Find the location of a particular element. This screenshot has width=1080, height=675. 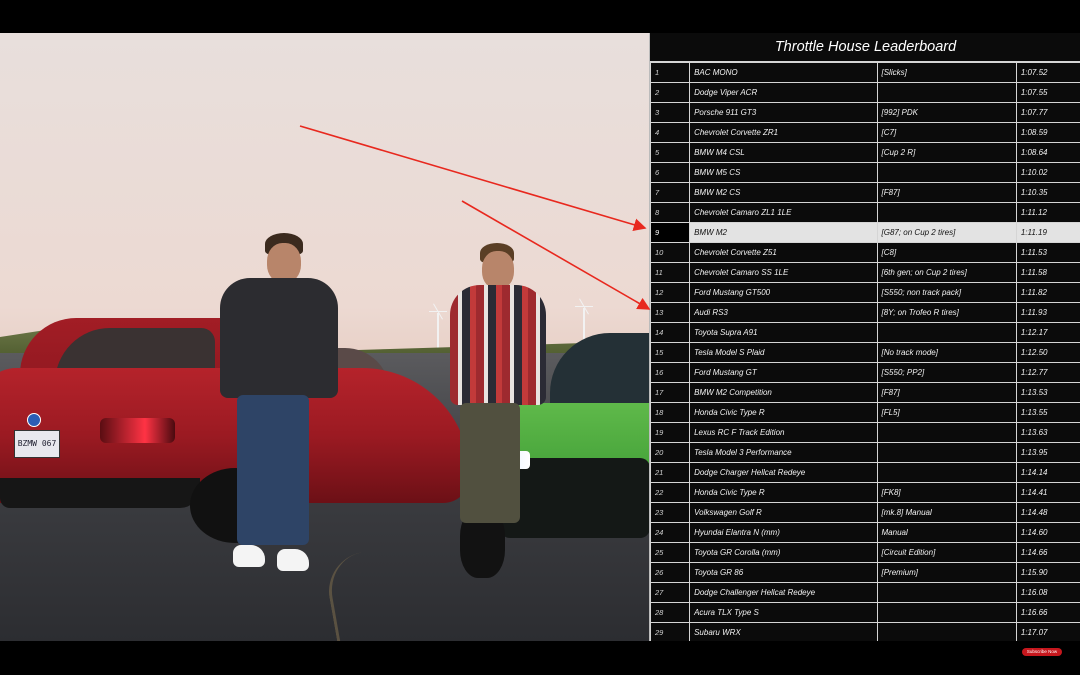

leaderboard-note-cell: [G87; on Cup 2 tires] is located at coordinates (946, 232).